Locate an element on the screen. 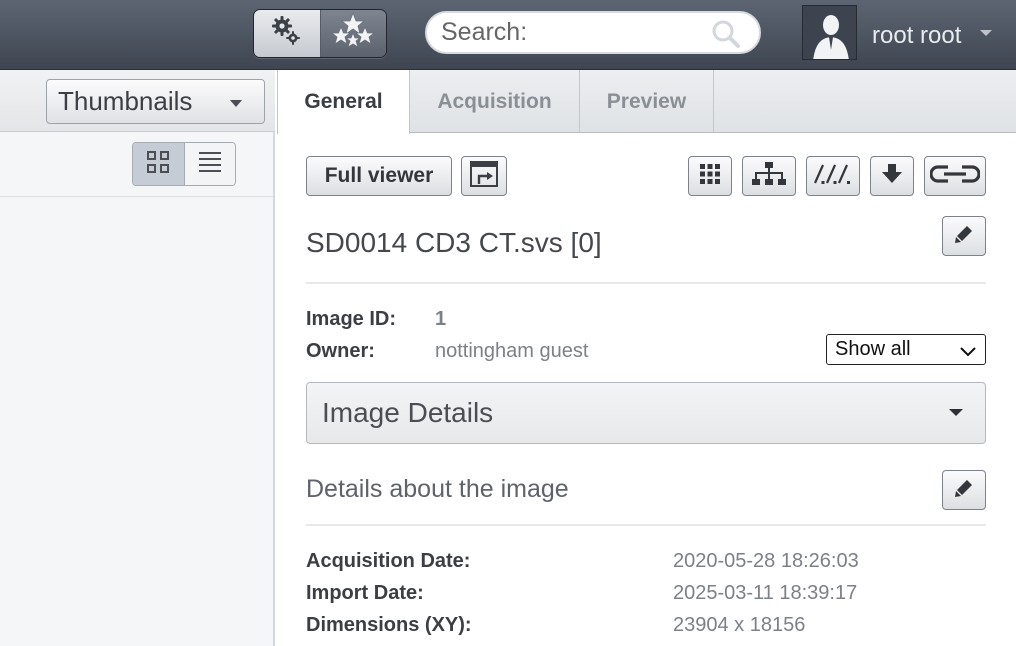  download-icon is located at coordinates (892, 176).